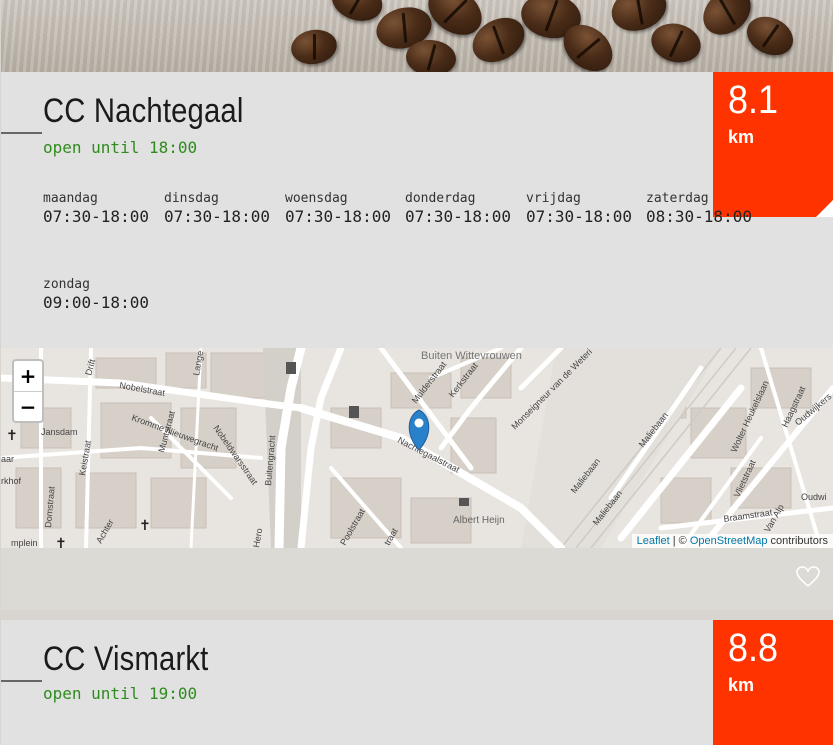  I want to click on leaflet-link: Leaflet, so click(653, 541).